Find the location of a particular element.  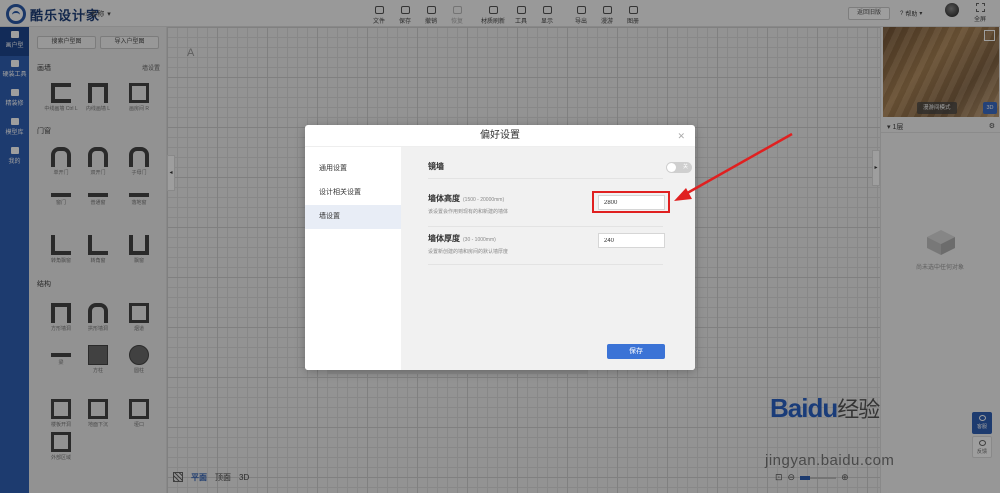

mirror-wall-row: 镜墙 关 is located at coordinates (560, 165).